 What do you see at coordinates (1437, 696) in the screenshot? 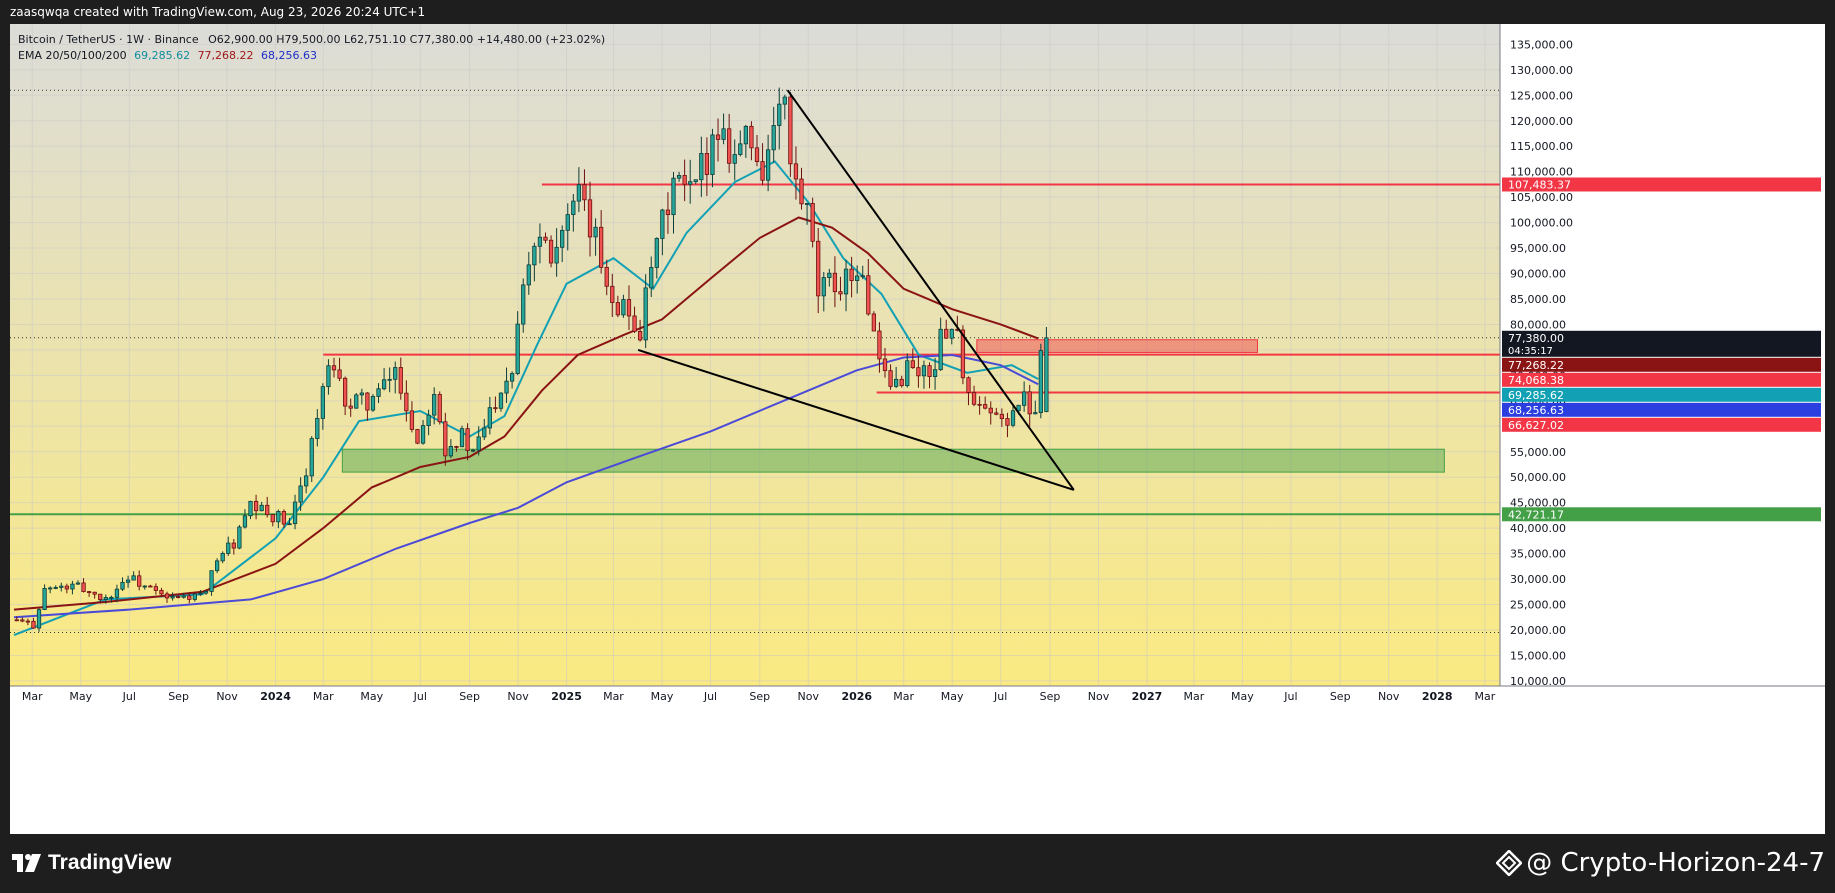
I see `x-tick-label: 2028` at bounding box center [1437, 696].